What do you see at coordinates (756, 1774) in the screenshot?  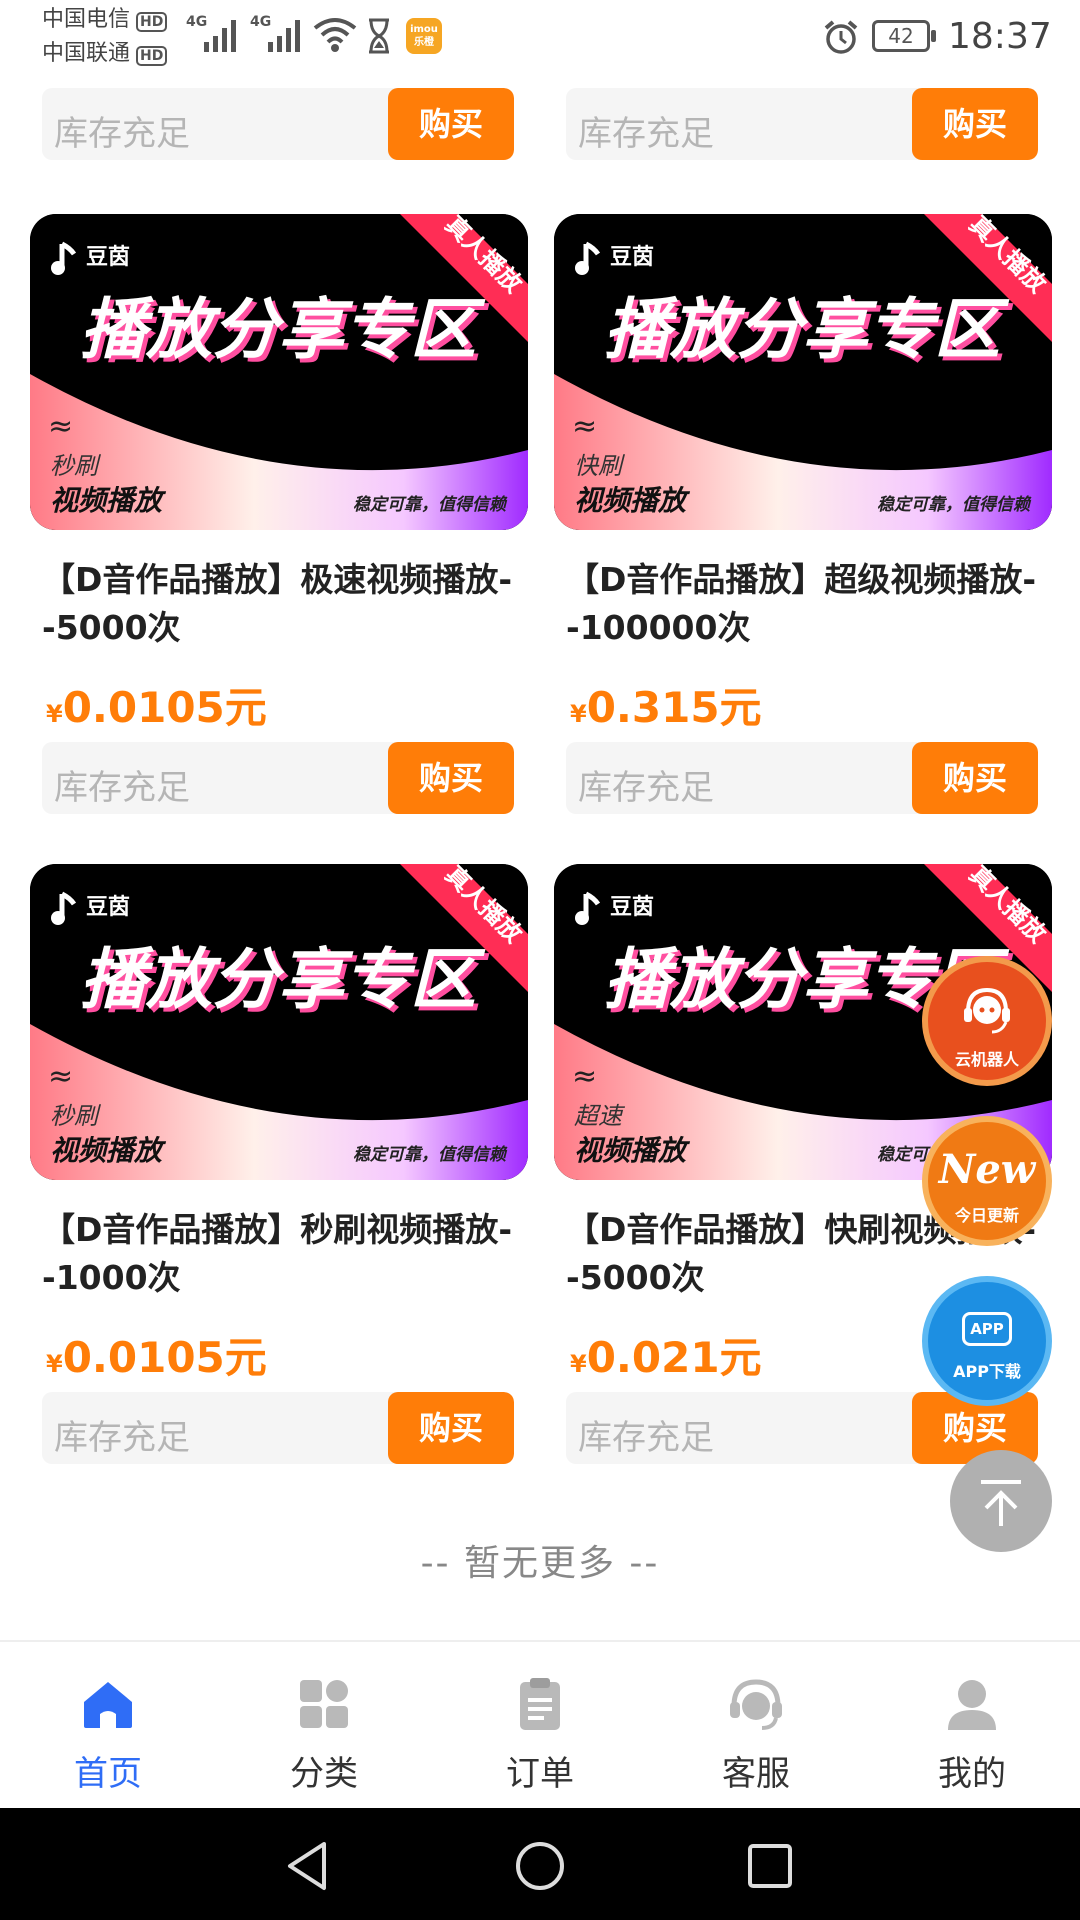 I see `tab-label: 客服` at bounding box center [756, 1774].